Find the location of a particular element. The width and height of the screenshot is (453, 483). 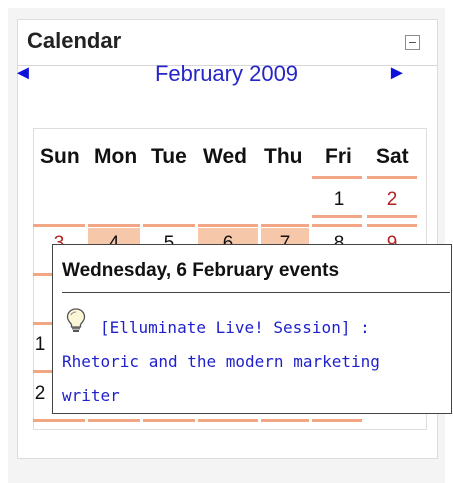

day-22: 2 is located at coordinates (40, 394).